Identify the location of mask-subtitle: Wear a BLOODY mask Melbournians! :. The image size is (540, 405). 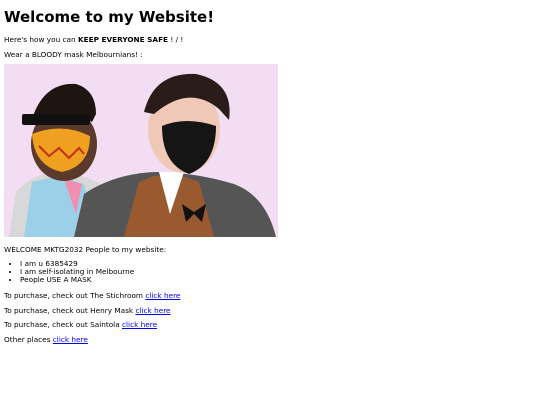
(73, 54).